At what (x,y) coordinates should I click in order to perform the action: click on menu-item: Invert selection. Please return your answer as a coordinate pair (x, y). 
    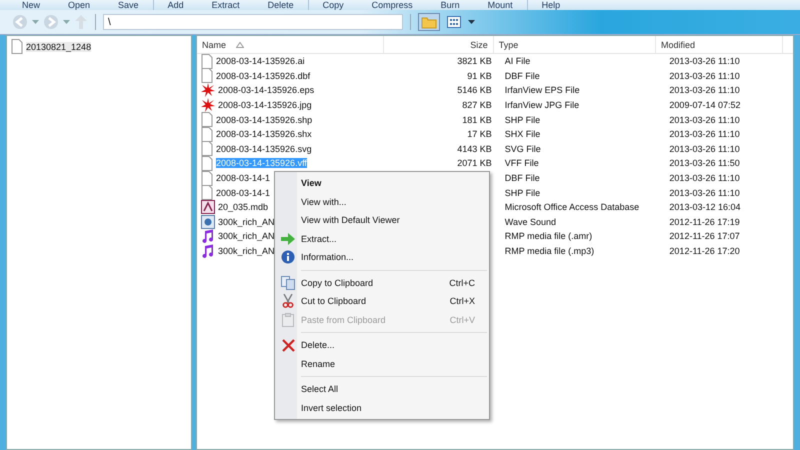
    Looking at the image, I should click on (382, 407).